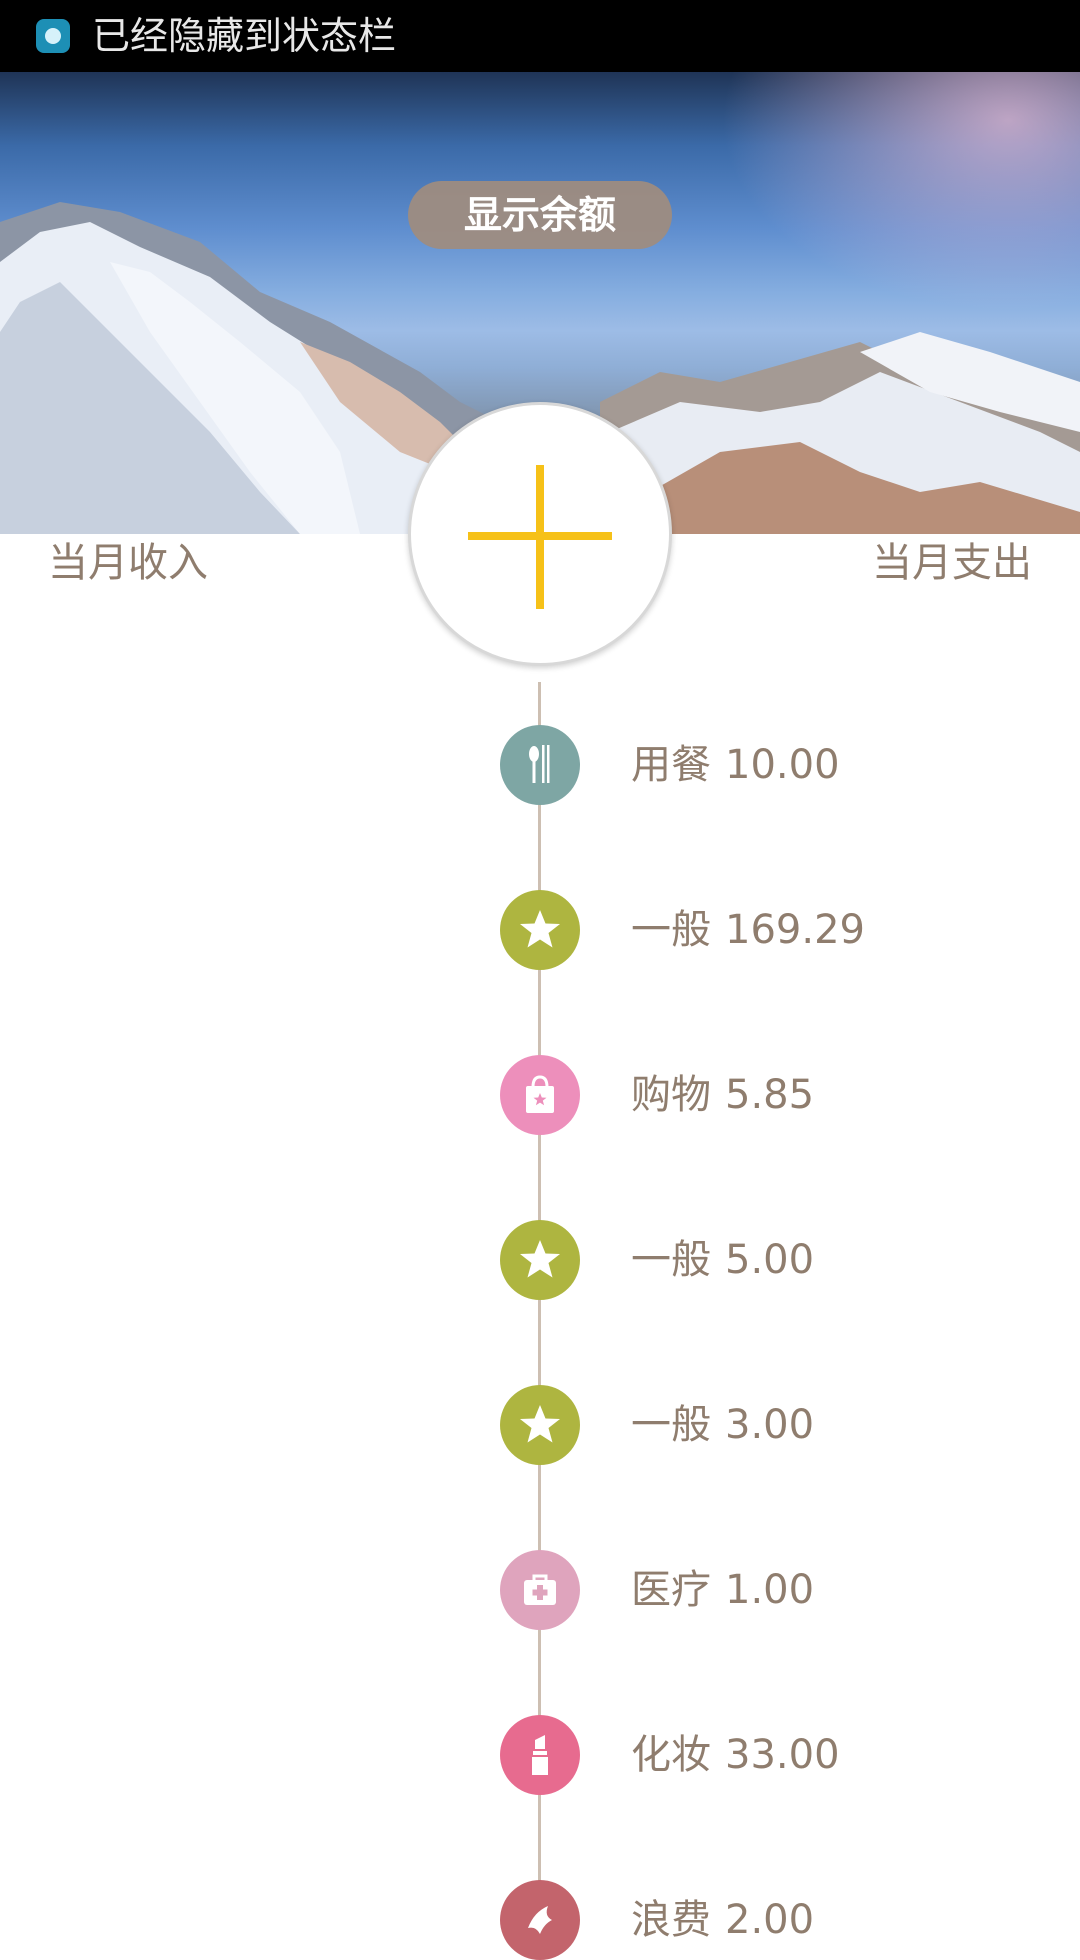 Image resolution: width=1080 pixels, height=1960 pixels. Describe the element at coordinates (671, 765) in the screenshot. I see `entry-category: 用餐` at that location.